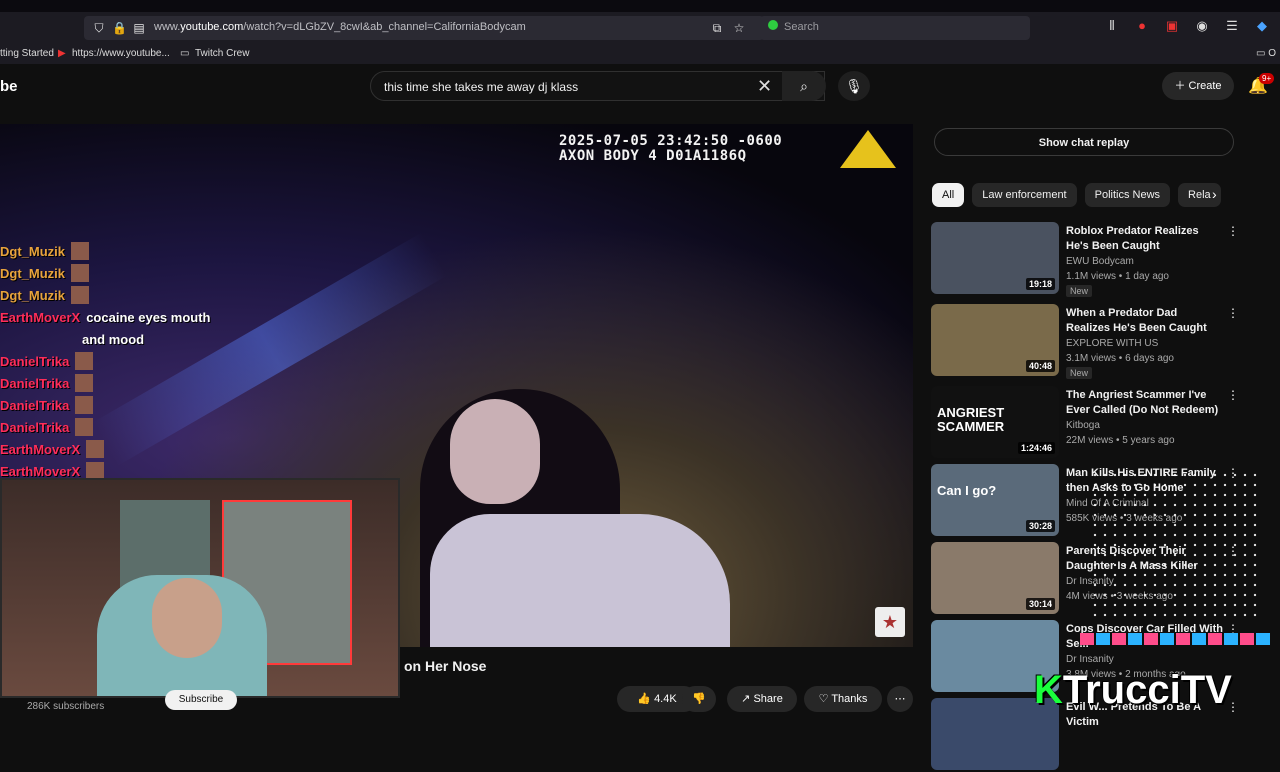 The image size is (1280, 772). I want to click on channel-watermark-icon: ★, so click(890, 622).